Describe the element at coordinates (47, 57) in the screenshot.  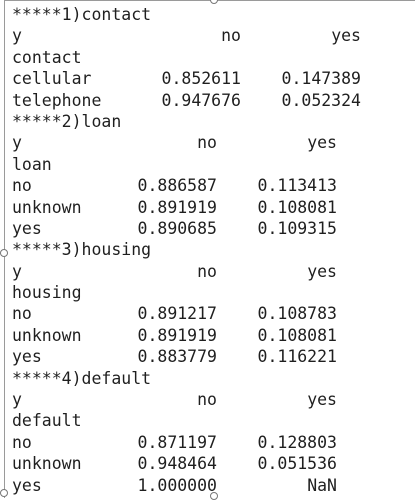
I see `index-name: contact` at that location.